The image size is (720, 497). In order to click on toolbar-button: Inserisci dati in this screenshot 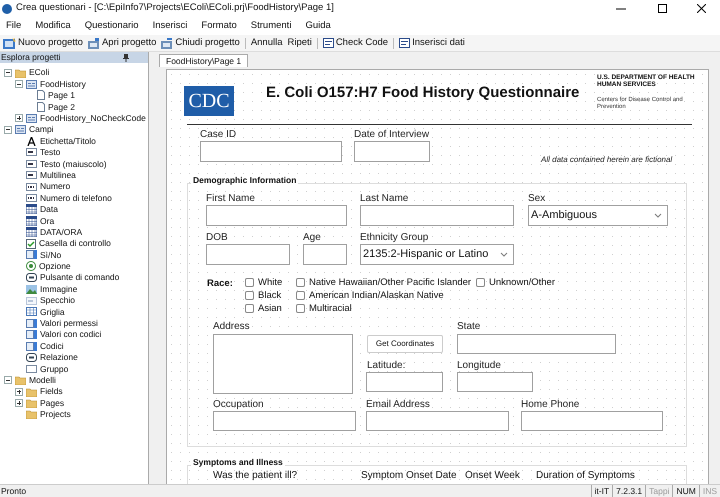, I will do `click(432, 43)`.